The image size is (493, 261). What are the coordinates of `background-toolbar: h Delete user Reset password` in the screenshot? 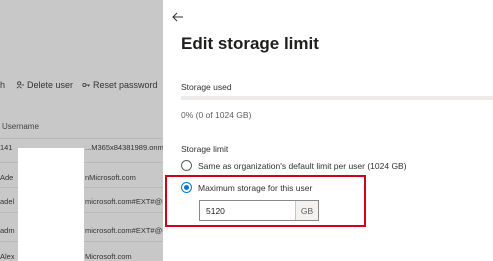 It's located at (81, 86).